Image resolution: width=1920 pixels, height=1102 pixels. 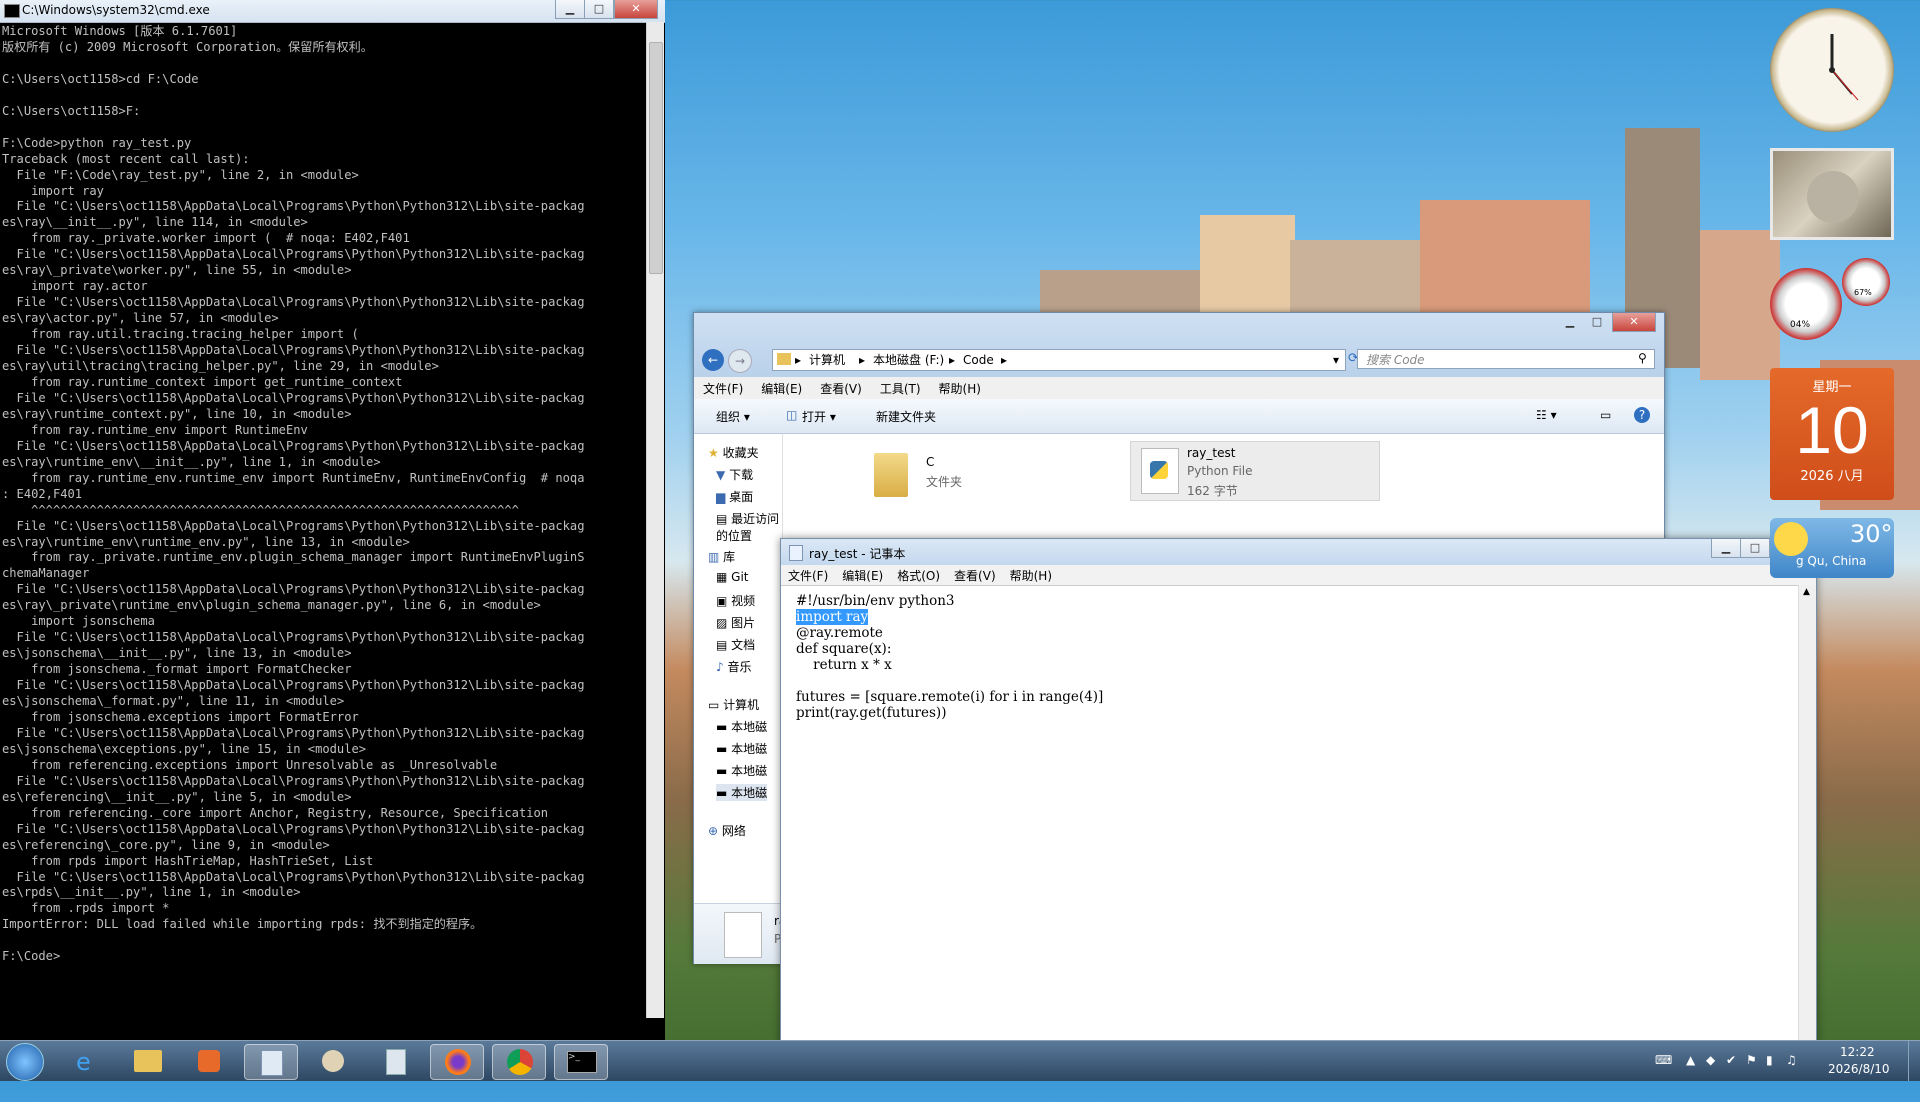 I want to click on nav-favorites: ★ 收藏夹, so click(x=733, y=452).